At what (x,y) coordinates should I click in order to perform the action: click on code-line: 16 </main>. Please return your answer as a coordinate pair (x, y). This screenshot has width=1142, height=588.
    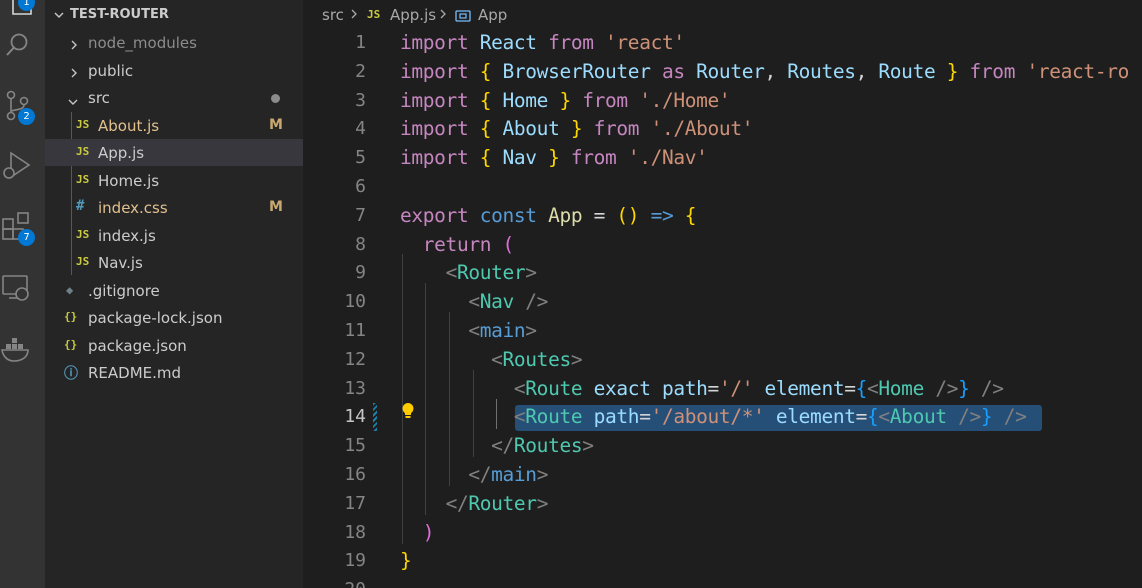
    Looking at the image, I should click on (722, 474).